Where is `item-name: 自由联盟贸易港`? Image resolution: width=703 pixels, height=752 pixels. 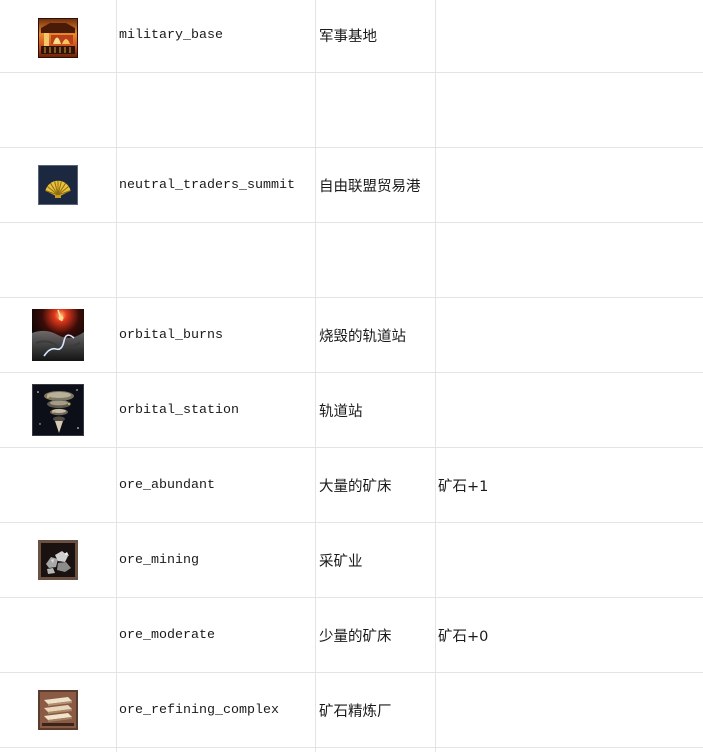
item-name: 自由联盟贸易港 is located at coordinates (370, 186).